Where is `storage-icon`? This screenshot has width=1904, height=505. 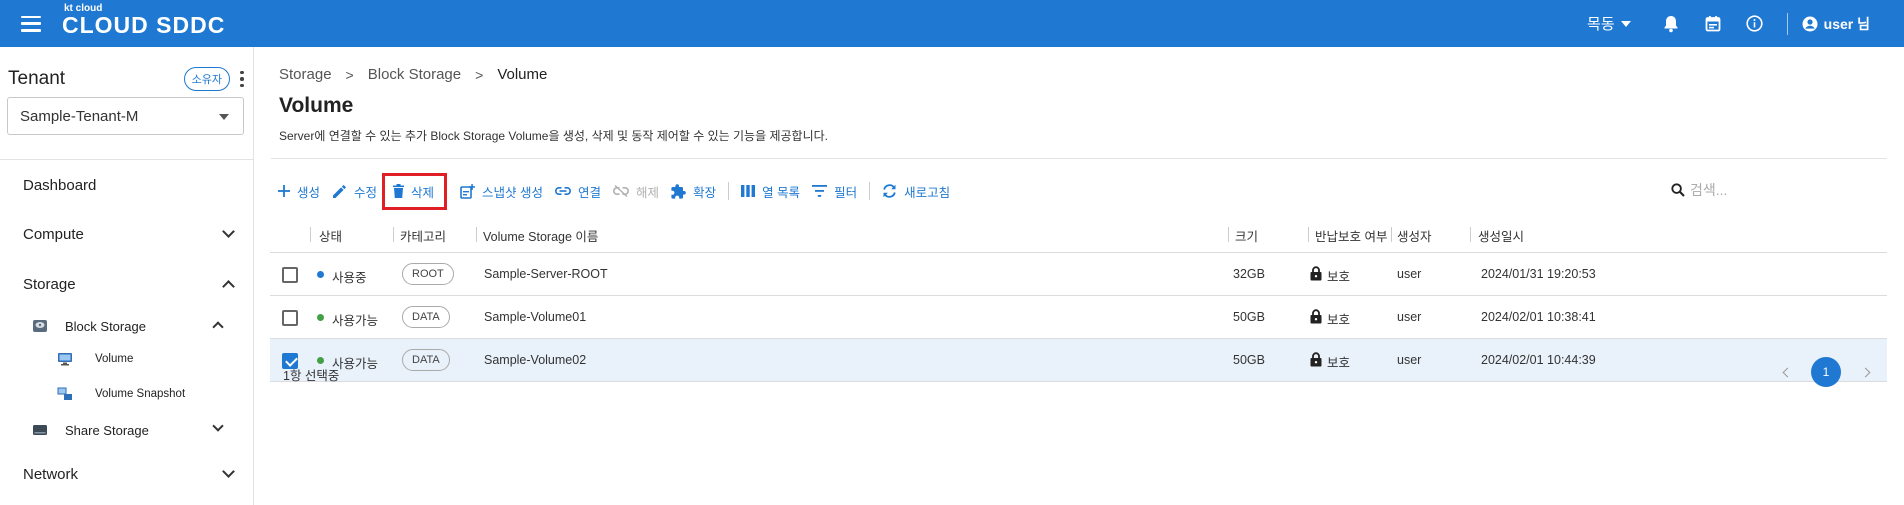
storage-icon is located at coordinates (40, 430).